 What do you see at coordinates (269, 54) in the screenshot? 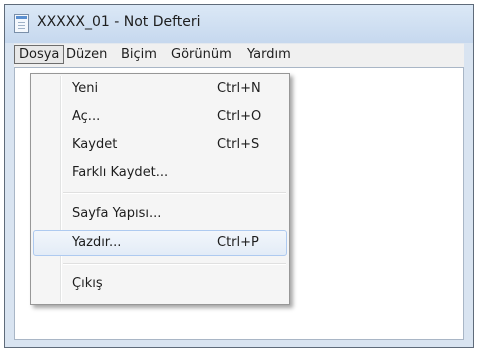
I see `menu-yardim: Yardım` at bounding box center [269, 54].